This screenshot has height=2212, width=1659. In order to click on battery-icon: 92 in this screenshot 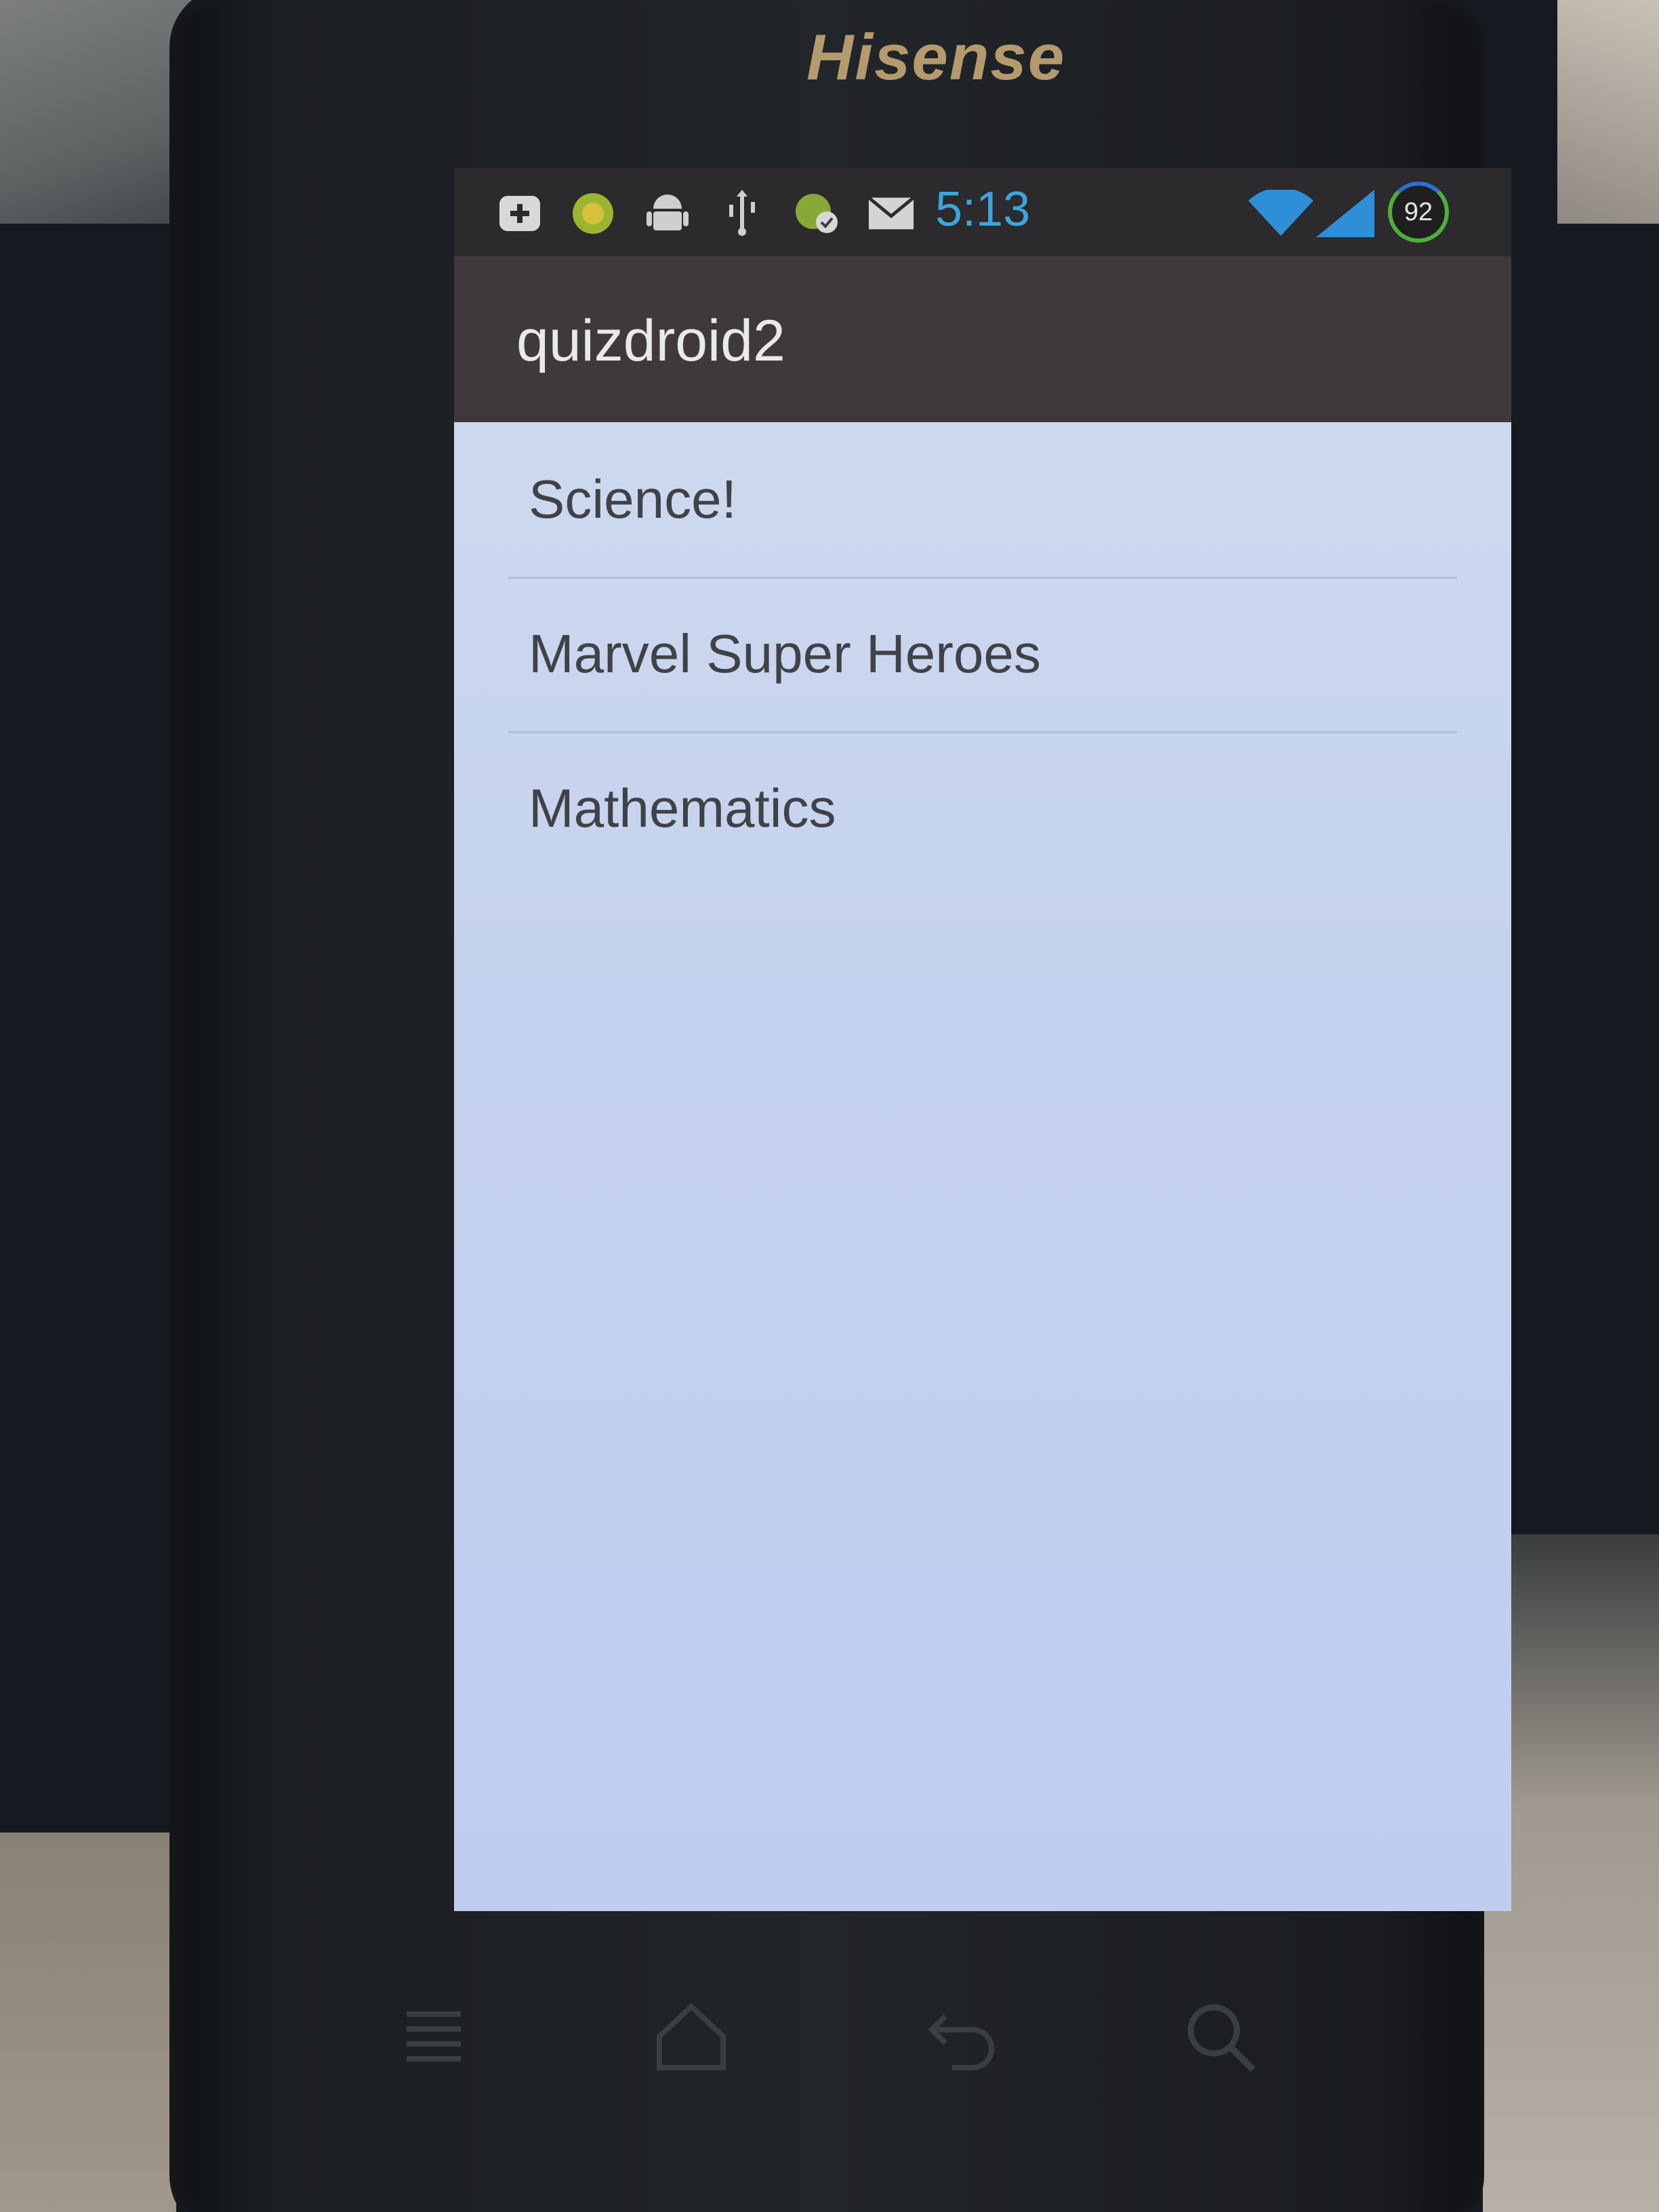, I will do `click(1418, 212)`.